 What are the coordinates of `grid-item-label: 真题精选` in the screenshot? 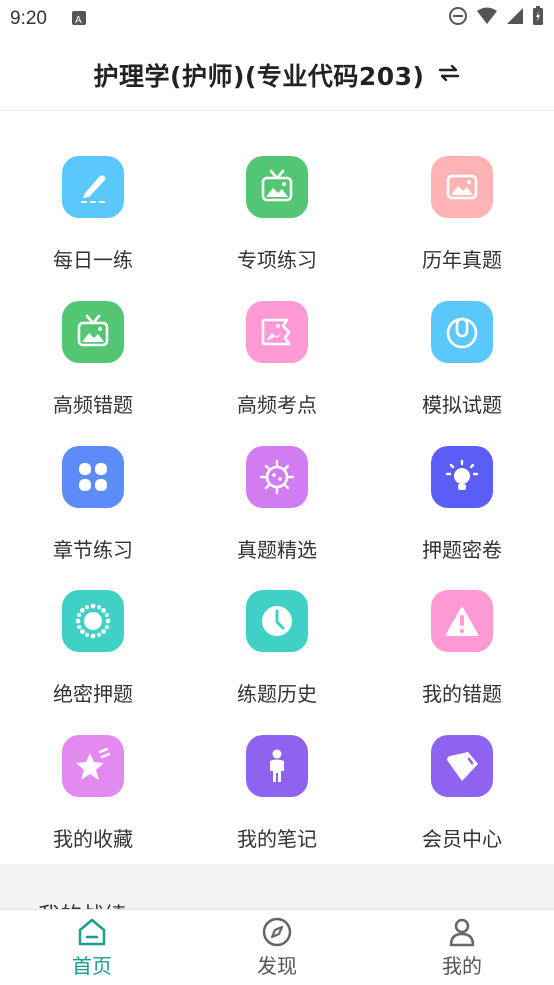 It's located at (277, 550).